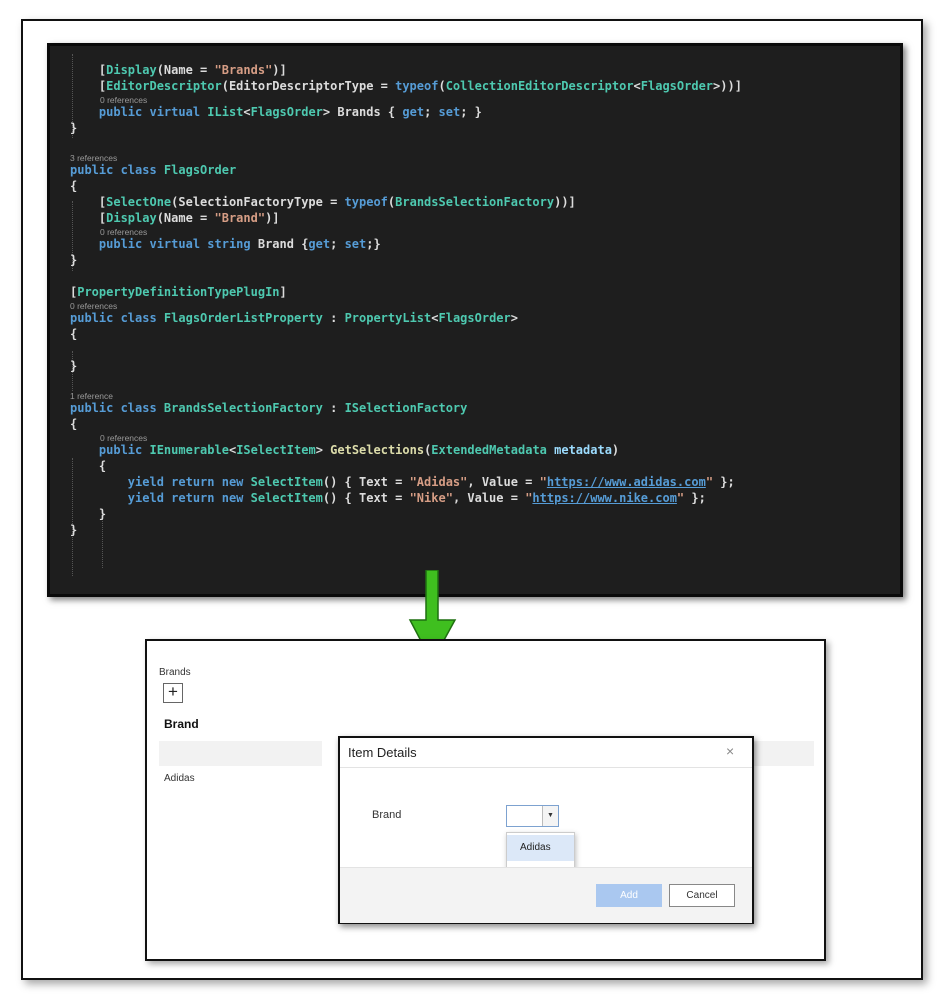  Describe the element at coordinates (272, 218) in the screenshot. I see `code-token: )]` at that location.